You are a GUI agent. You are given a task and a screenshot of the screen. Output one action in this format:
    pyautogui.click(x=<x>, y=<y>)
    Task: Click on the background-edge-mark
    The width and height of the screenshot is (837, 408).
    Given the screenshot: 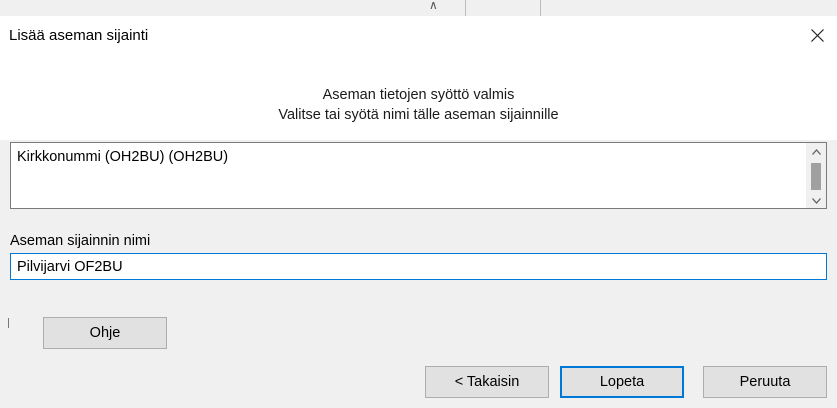 What is the action you would take?
    pyautogui.click(x=8, y=323)
    